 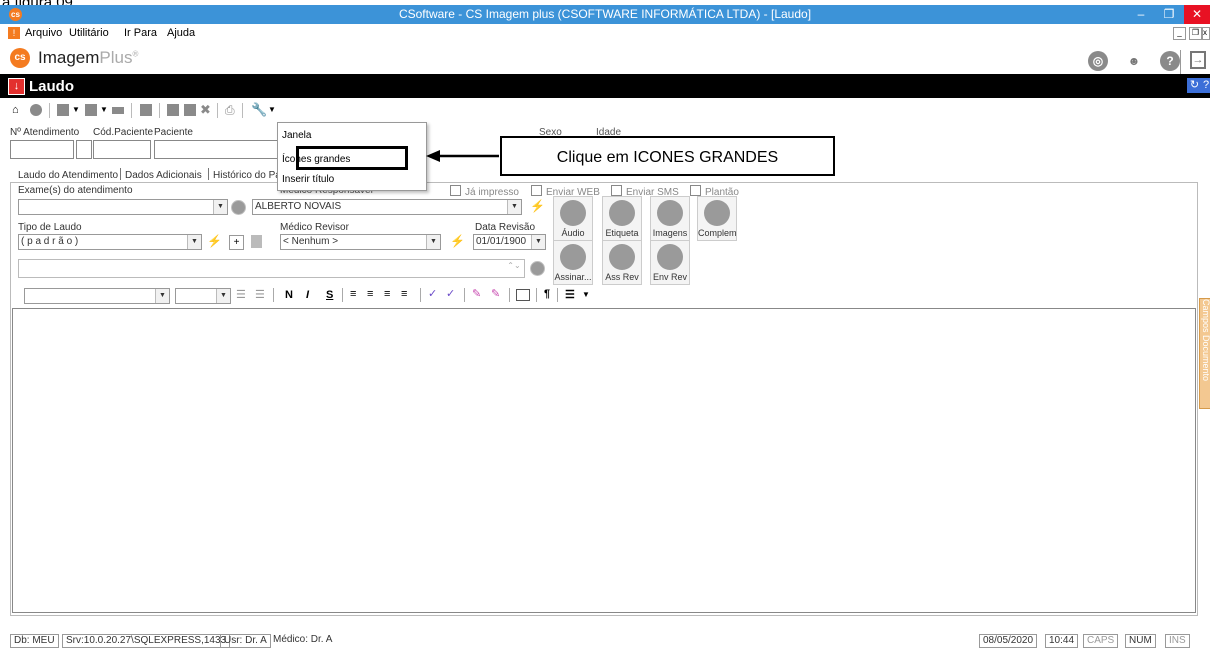 What do you see at coordinates (505, 227) in the screenshot?
I see `data-revisao-label: Data Revisão` at bounding box center [505, 227].